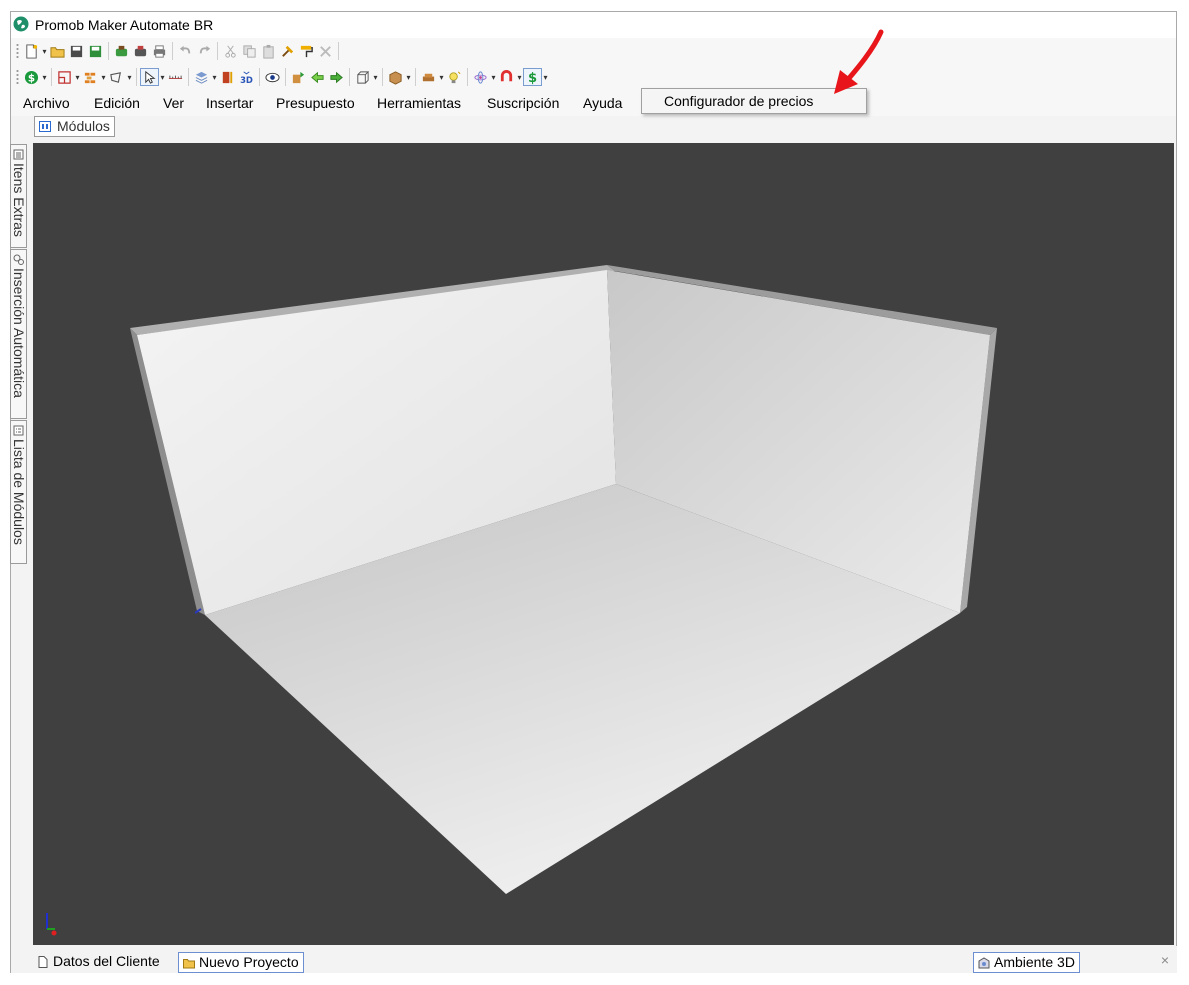  I want to click on cut-icon, so click(230, 51).